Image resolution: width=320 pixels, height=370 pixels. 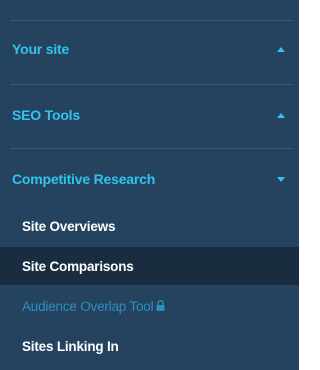 I want to click on sidebar-item-label: Audience Overlap Tool, so click(x=88, y=306).